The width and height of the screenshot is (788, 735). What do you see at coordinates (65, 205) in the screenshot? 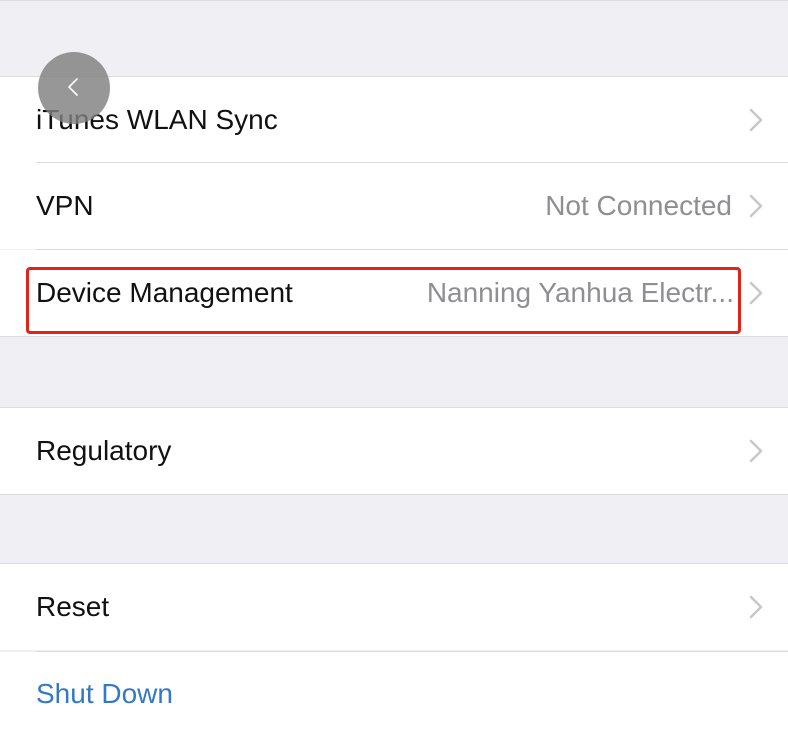
I see `row-label: VPN` at bounding box center [65, 205].